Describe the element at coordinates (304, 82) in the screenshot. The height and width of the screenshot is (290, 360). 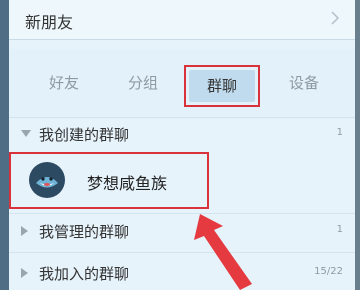
I see `tab-devices: 设备` at that location.